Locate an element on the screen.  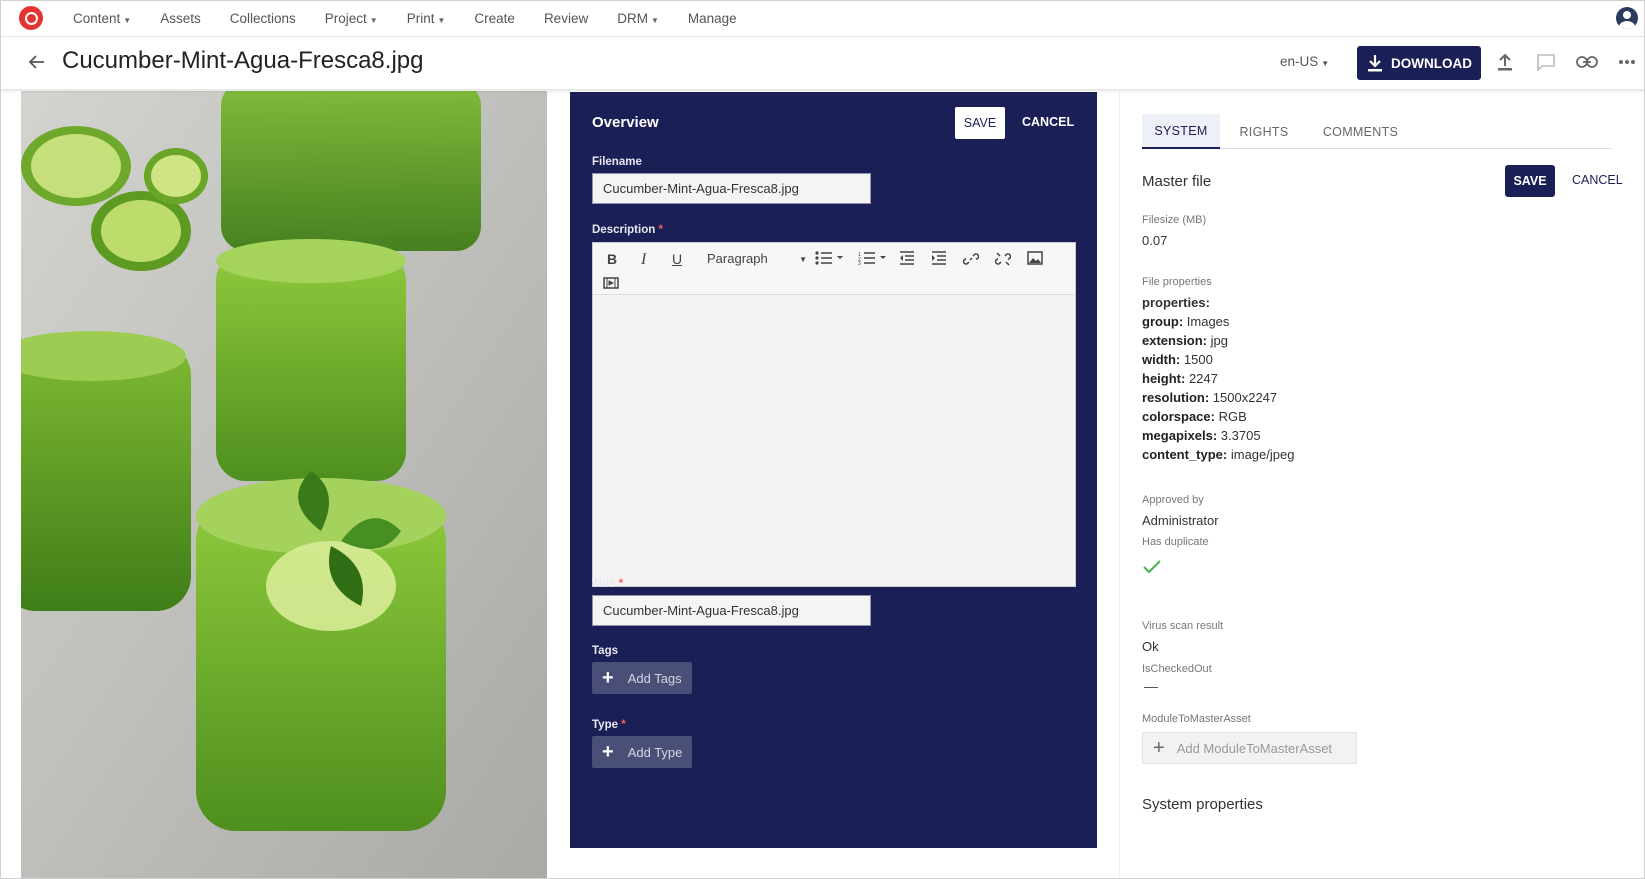
tab-comments: COMMENTS is located at coordinates (1360, 131).